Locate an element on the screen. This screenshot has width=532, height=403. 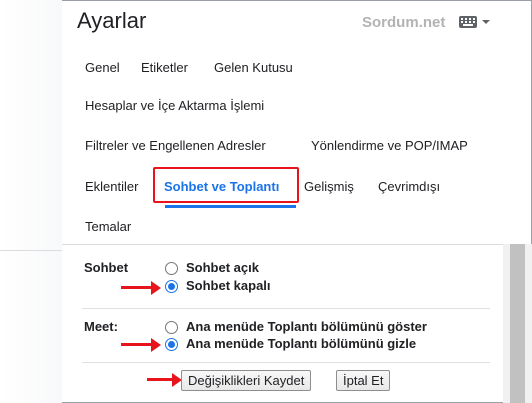
tab-advanced: Gelişmiş is located at coordinates (329, 186).